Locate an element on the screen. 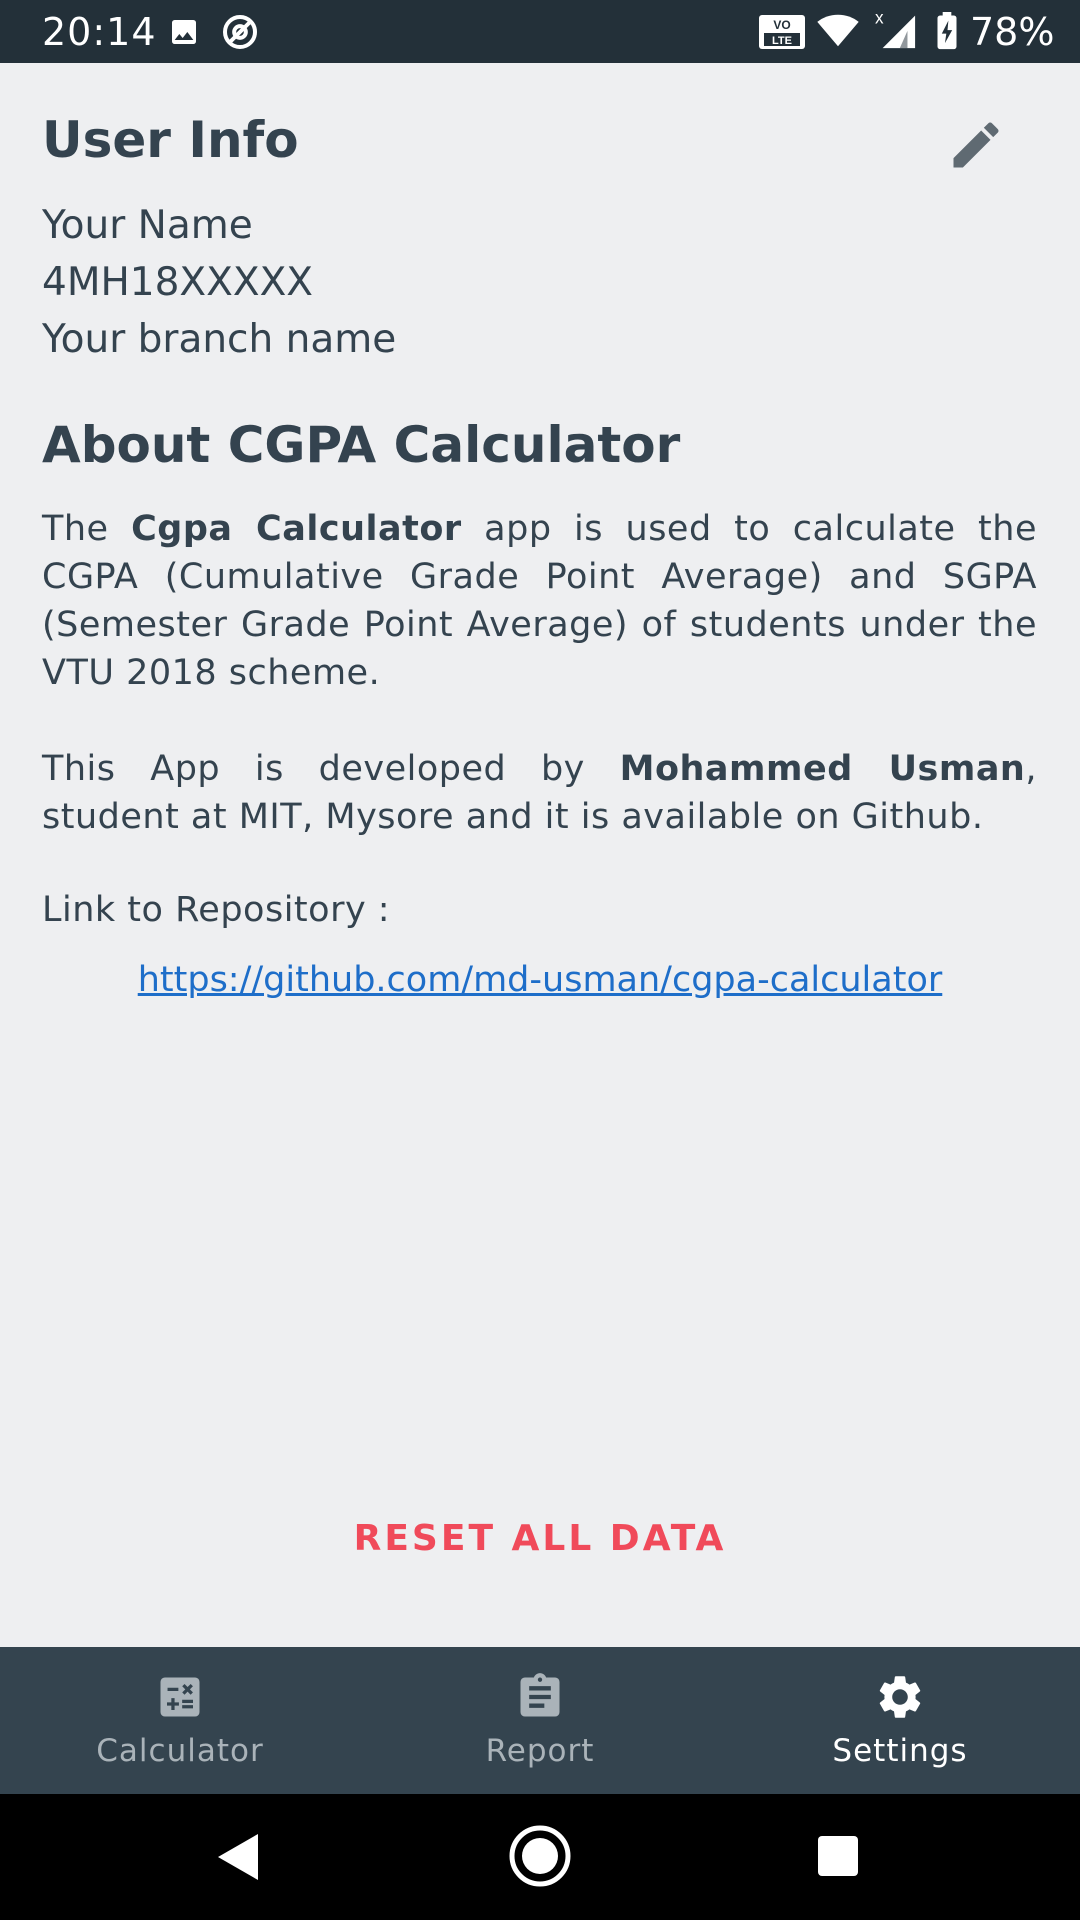 The height and width of the screenshot is (1920, 1080). status-bar: 20:14 VO LTE x 78% is located at coordinates (540, 31).